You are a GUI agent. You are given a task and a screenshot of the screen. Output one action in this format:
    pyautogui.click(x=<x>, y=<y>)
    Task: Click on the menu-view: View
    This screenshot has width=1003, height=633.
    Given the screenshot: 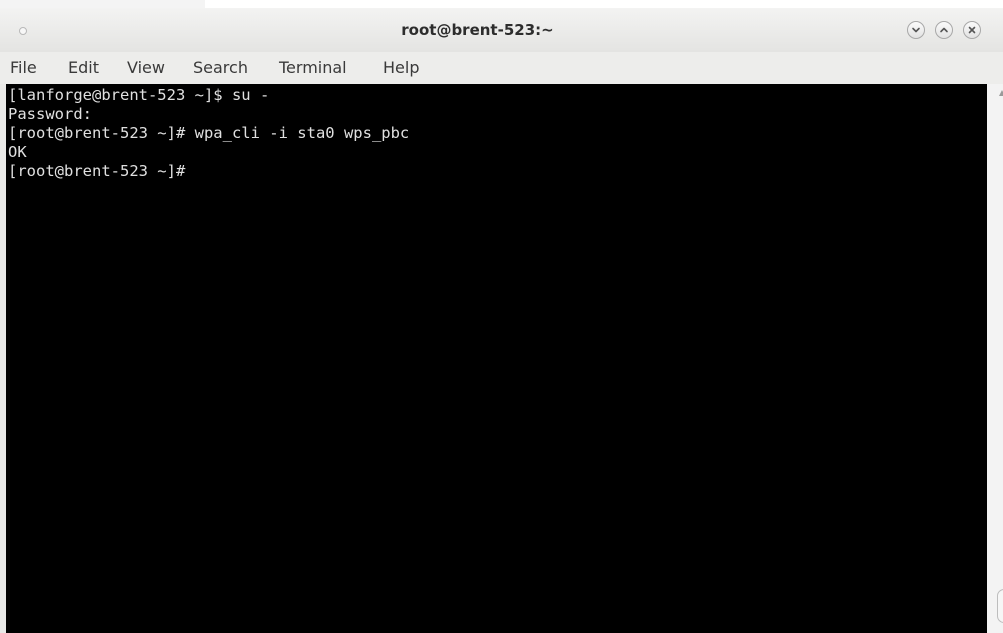 What is the action you would take?
    pyautogui.click(x=146, y=68)
    